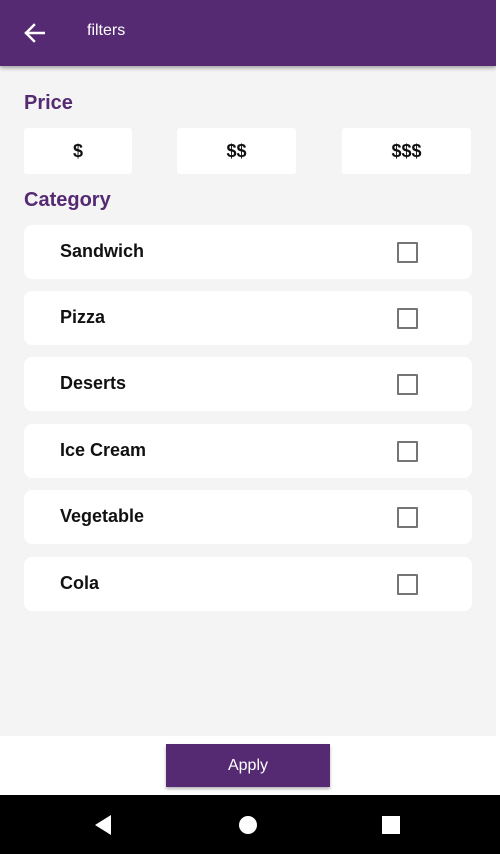 This screenshot has height=854, width=500. I want to click on nav-back-icon, so click(103, 825).